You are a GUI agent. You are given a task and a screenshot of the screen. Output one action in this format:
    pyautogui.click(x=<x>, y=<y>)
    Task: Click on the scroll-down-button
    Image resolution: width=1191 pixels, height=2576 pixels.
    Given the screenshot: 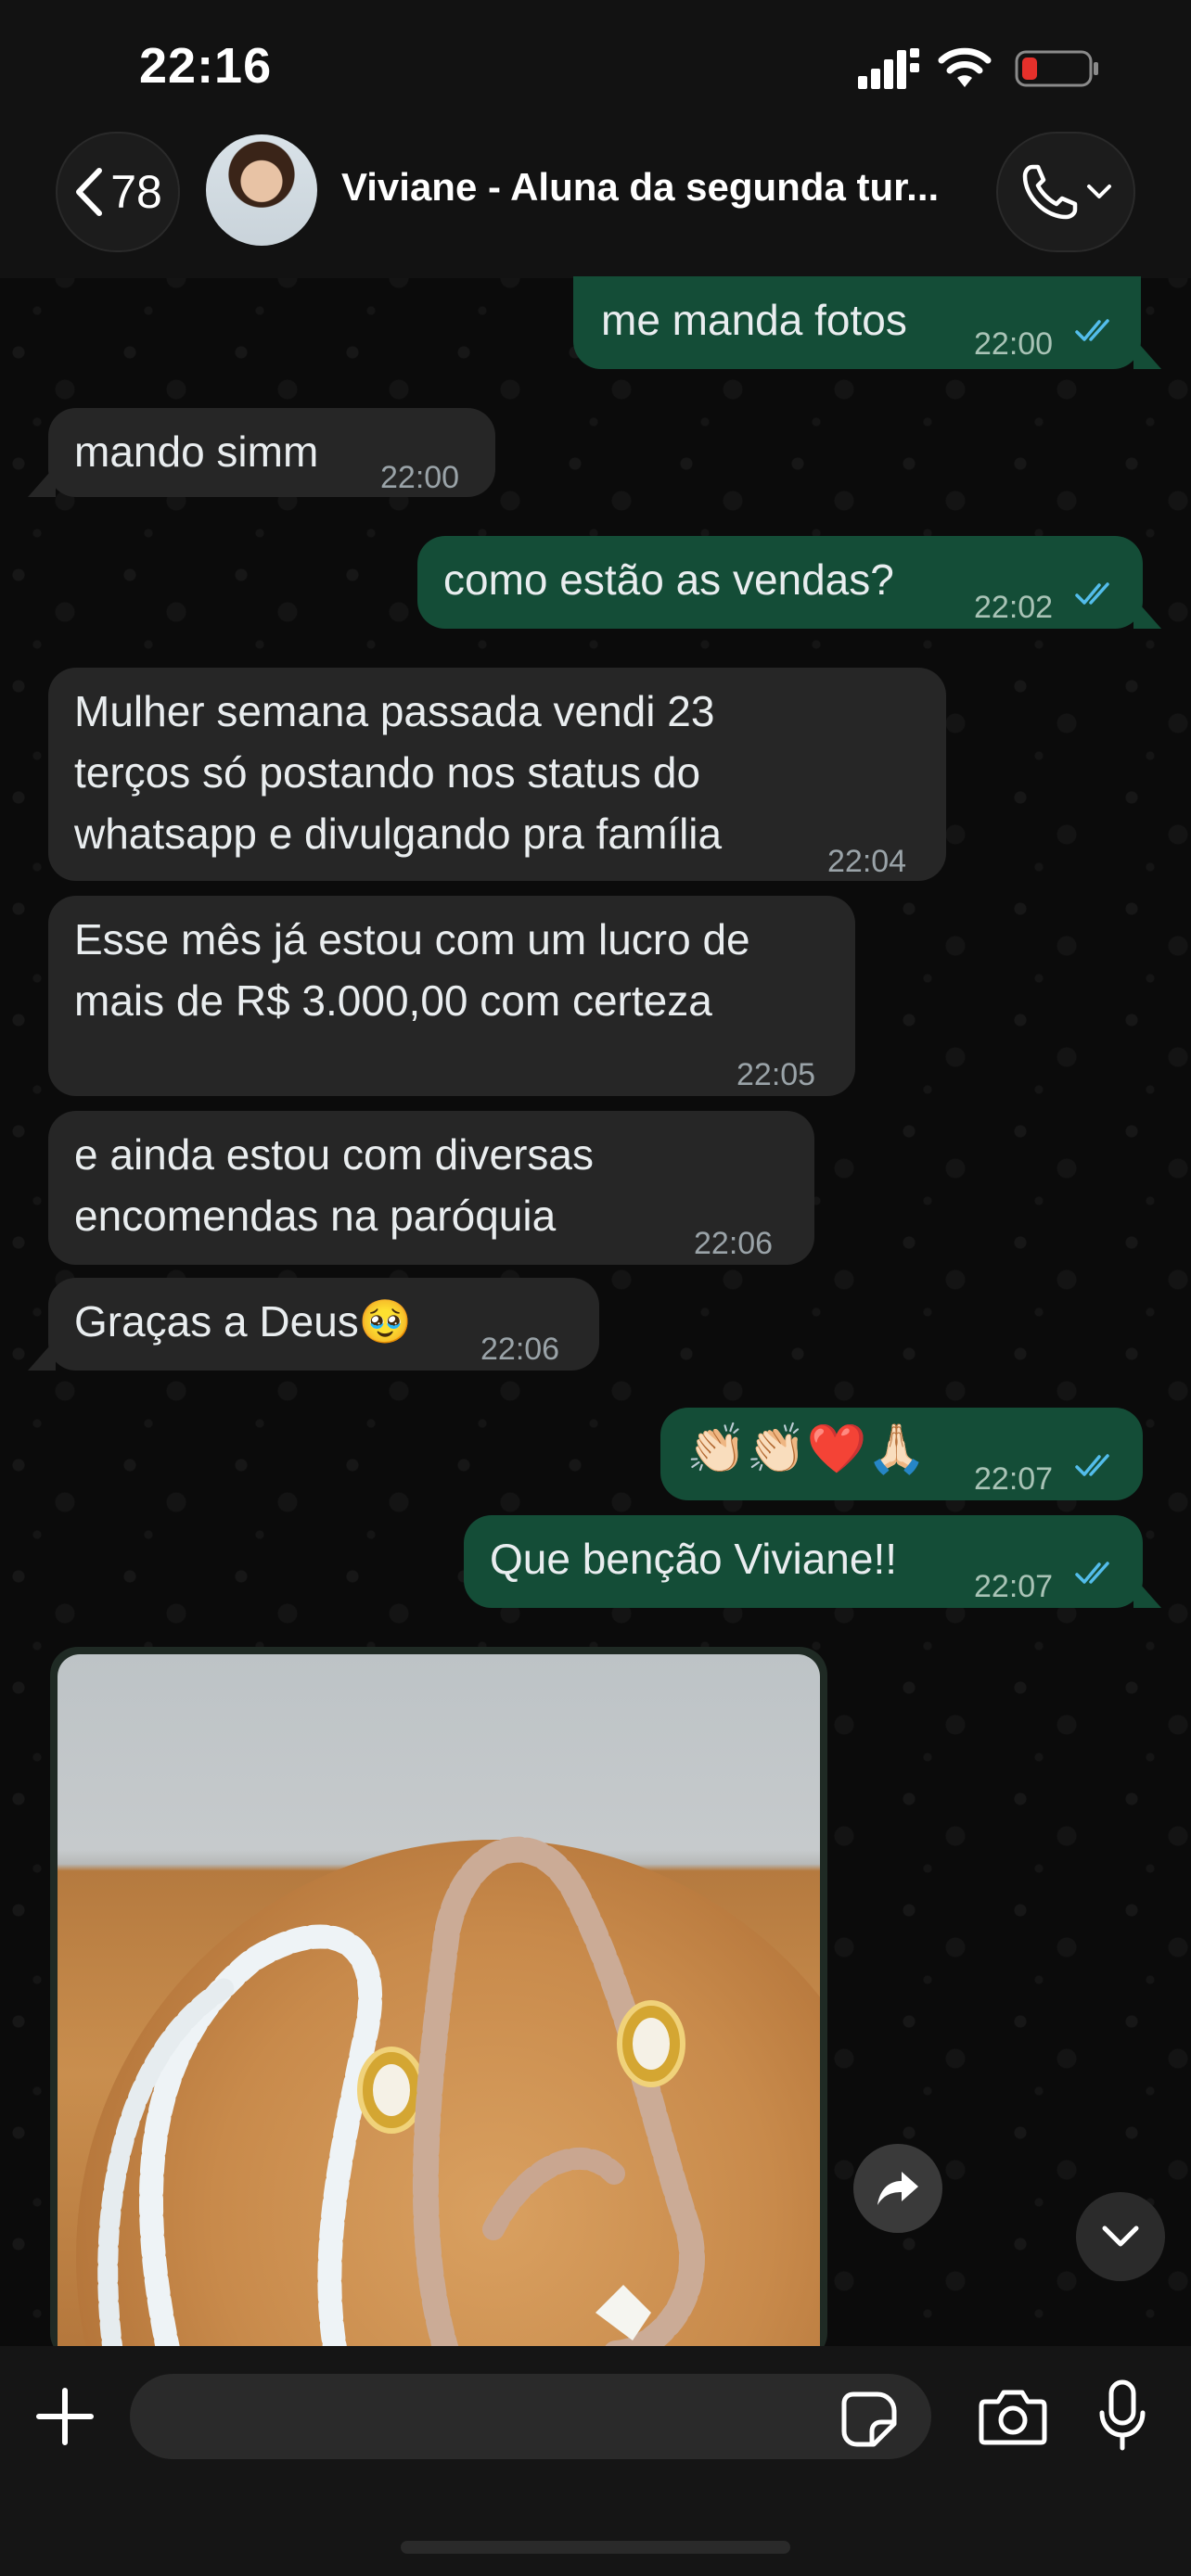 What is the action you would take?
    pyautogui.click(x=1121, y=2236)
    